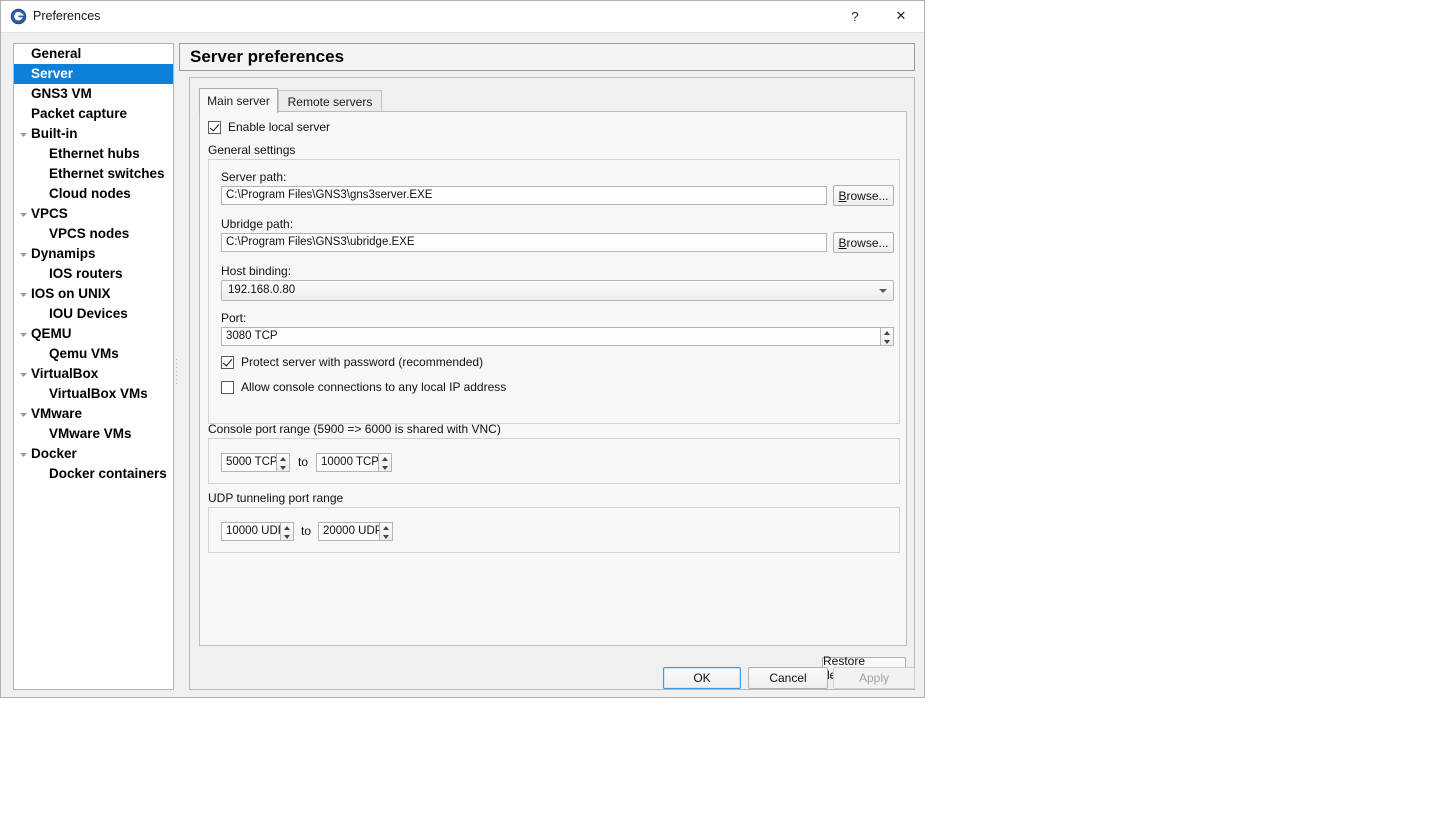 This screenshot has height=820, width=1438. I want to click on help-button: ?, so click(855, 16).